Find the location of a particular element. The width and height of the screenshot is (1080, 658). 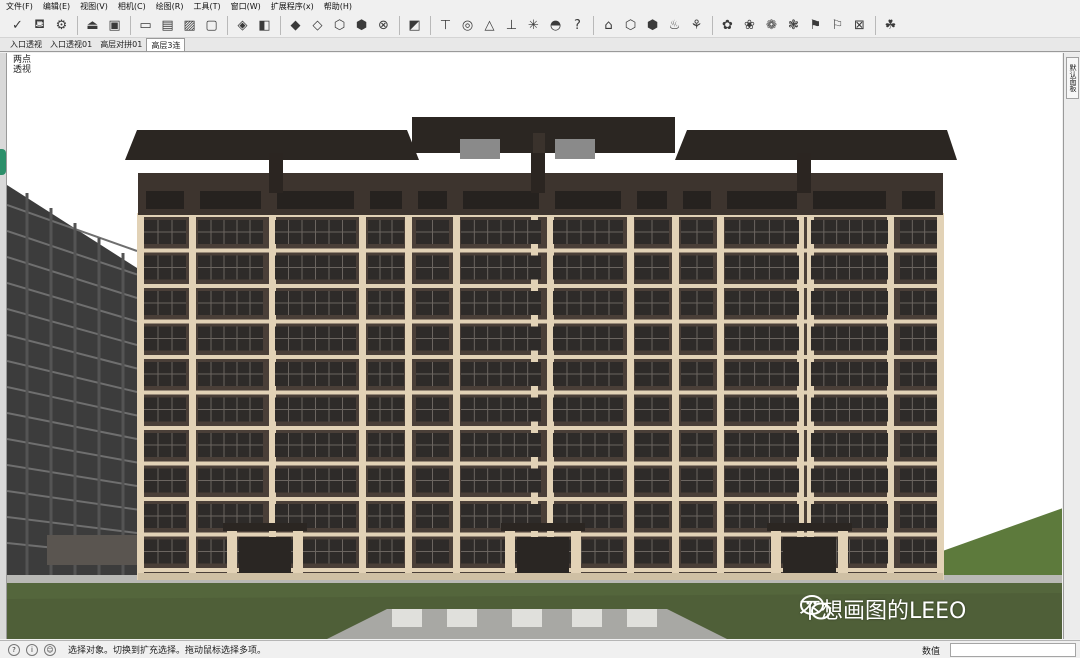

menu-item: 绘图(R) is located at coordinates (170, 6).